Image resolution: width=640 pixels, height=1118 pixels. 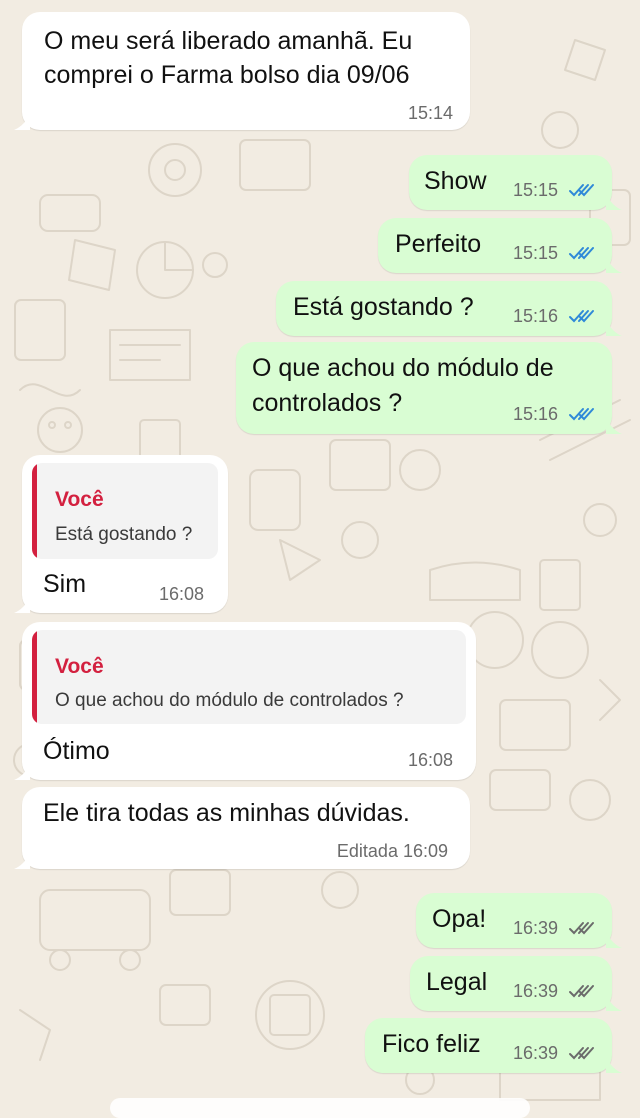 I want to click on message-text: O que achou do módulo de, so click(x=403, y=368).